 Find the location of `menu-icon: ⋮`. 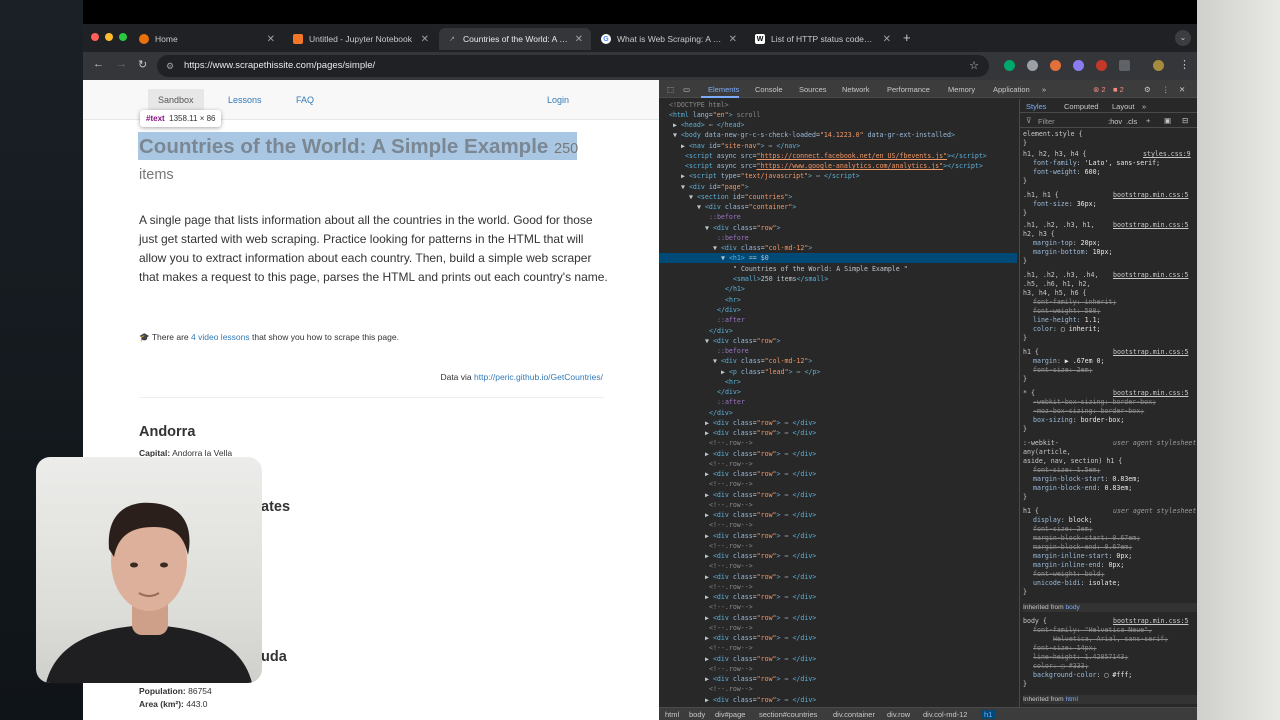

menu-icon: ⋮ is located at coordinates (1184, 64).